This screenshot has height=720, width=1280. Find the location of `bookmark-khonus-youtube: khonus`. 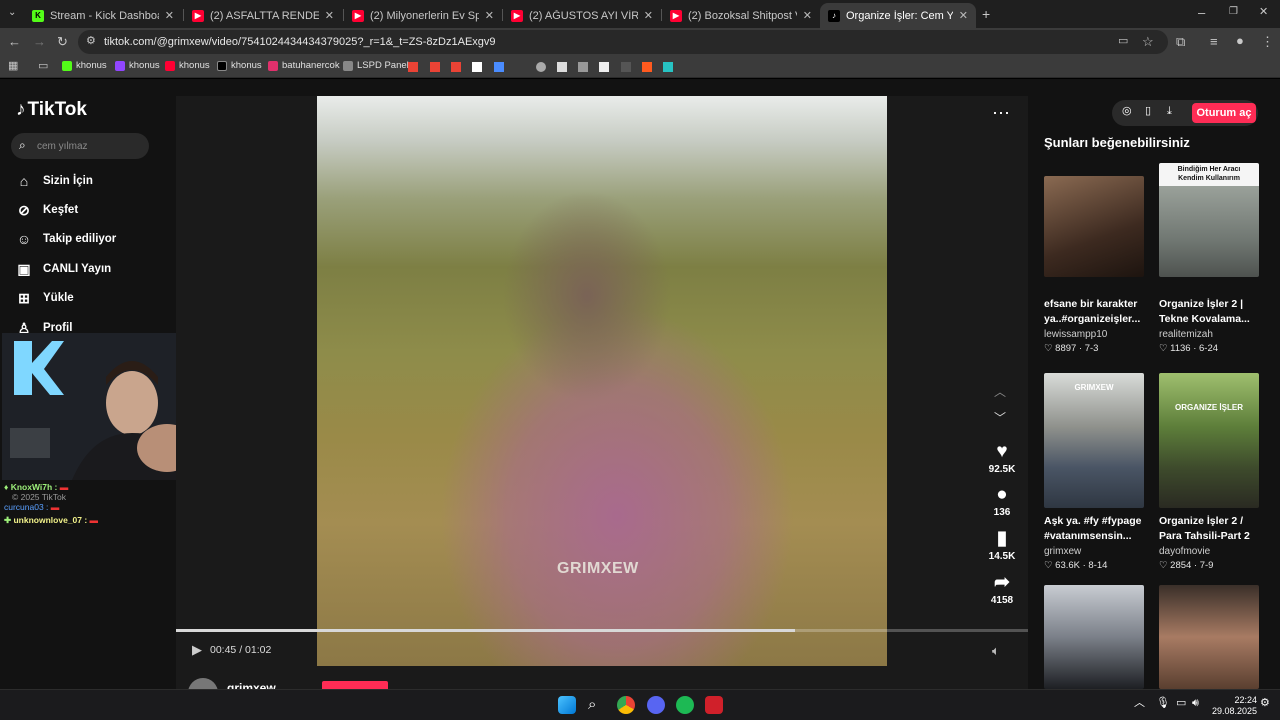

bookmark-khonus-youtube: khonus is located at coordinates (187, 65).